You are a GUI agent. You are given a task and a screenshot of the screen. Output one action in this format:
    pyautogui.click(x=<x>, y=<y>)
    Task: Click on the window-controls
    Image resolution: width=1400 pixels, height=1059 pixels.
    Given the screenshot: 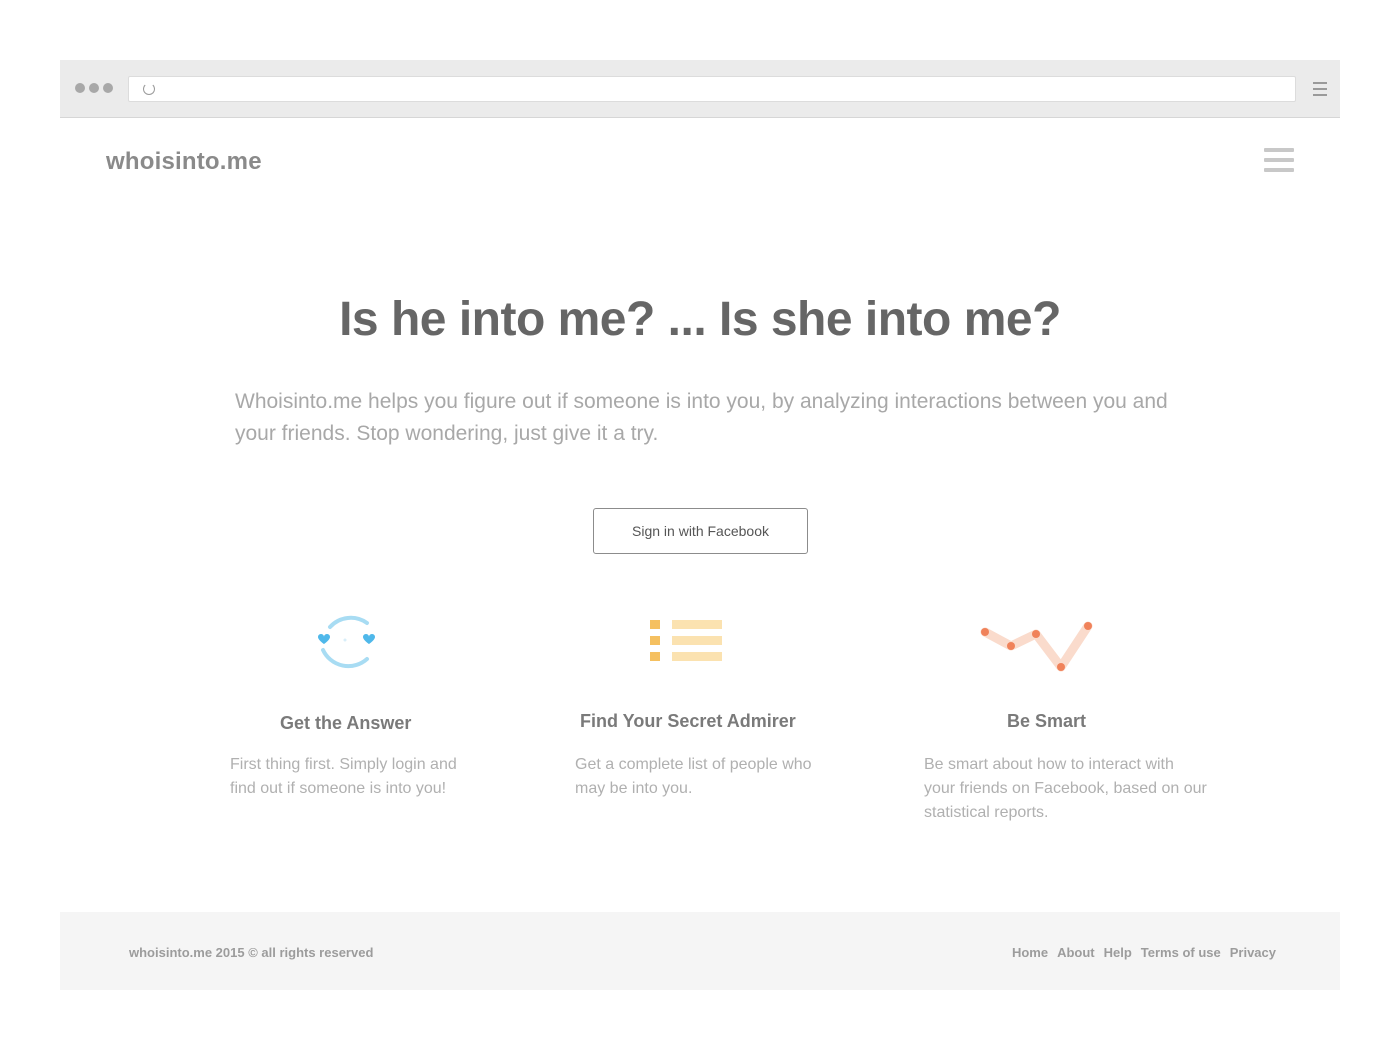 What is the action you would take?
    pyautogui.click(x=94, y=88)
    